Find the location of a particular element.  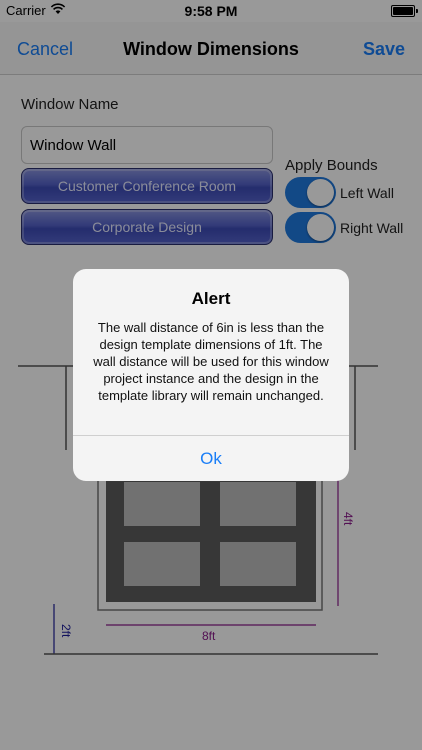

alert-title: Alert is located at coordinates (211, 298).